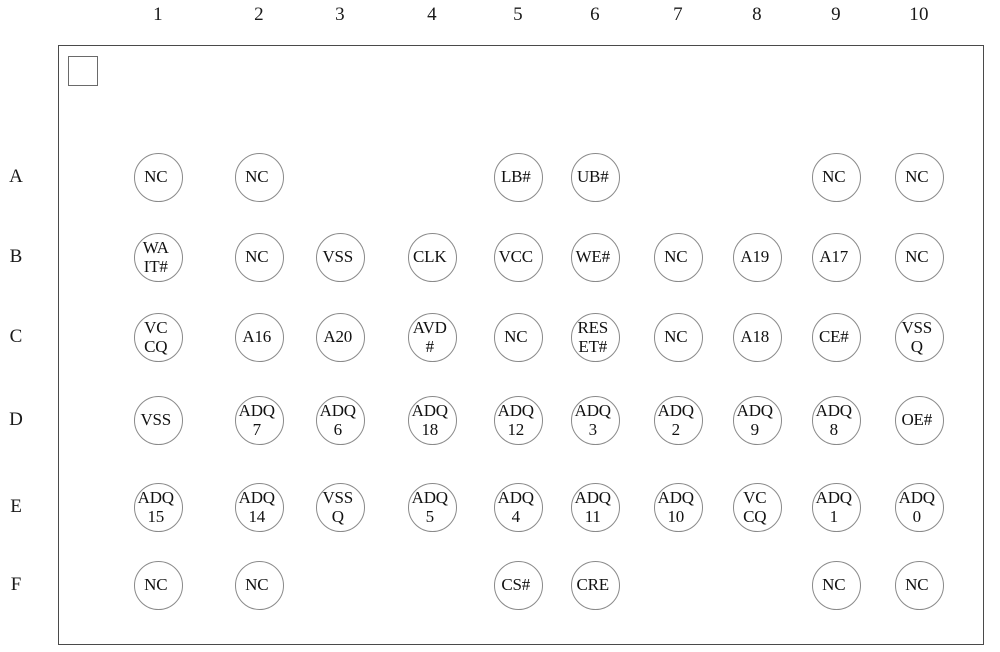 This screenshot has width=1000, height=652. I want to click on ball-pad-B2: NC, so click(259, 257).